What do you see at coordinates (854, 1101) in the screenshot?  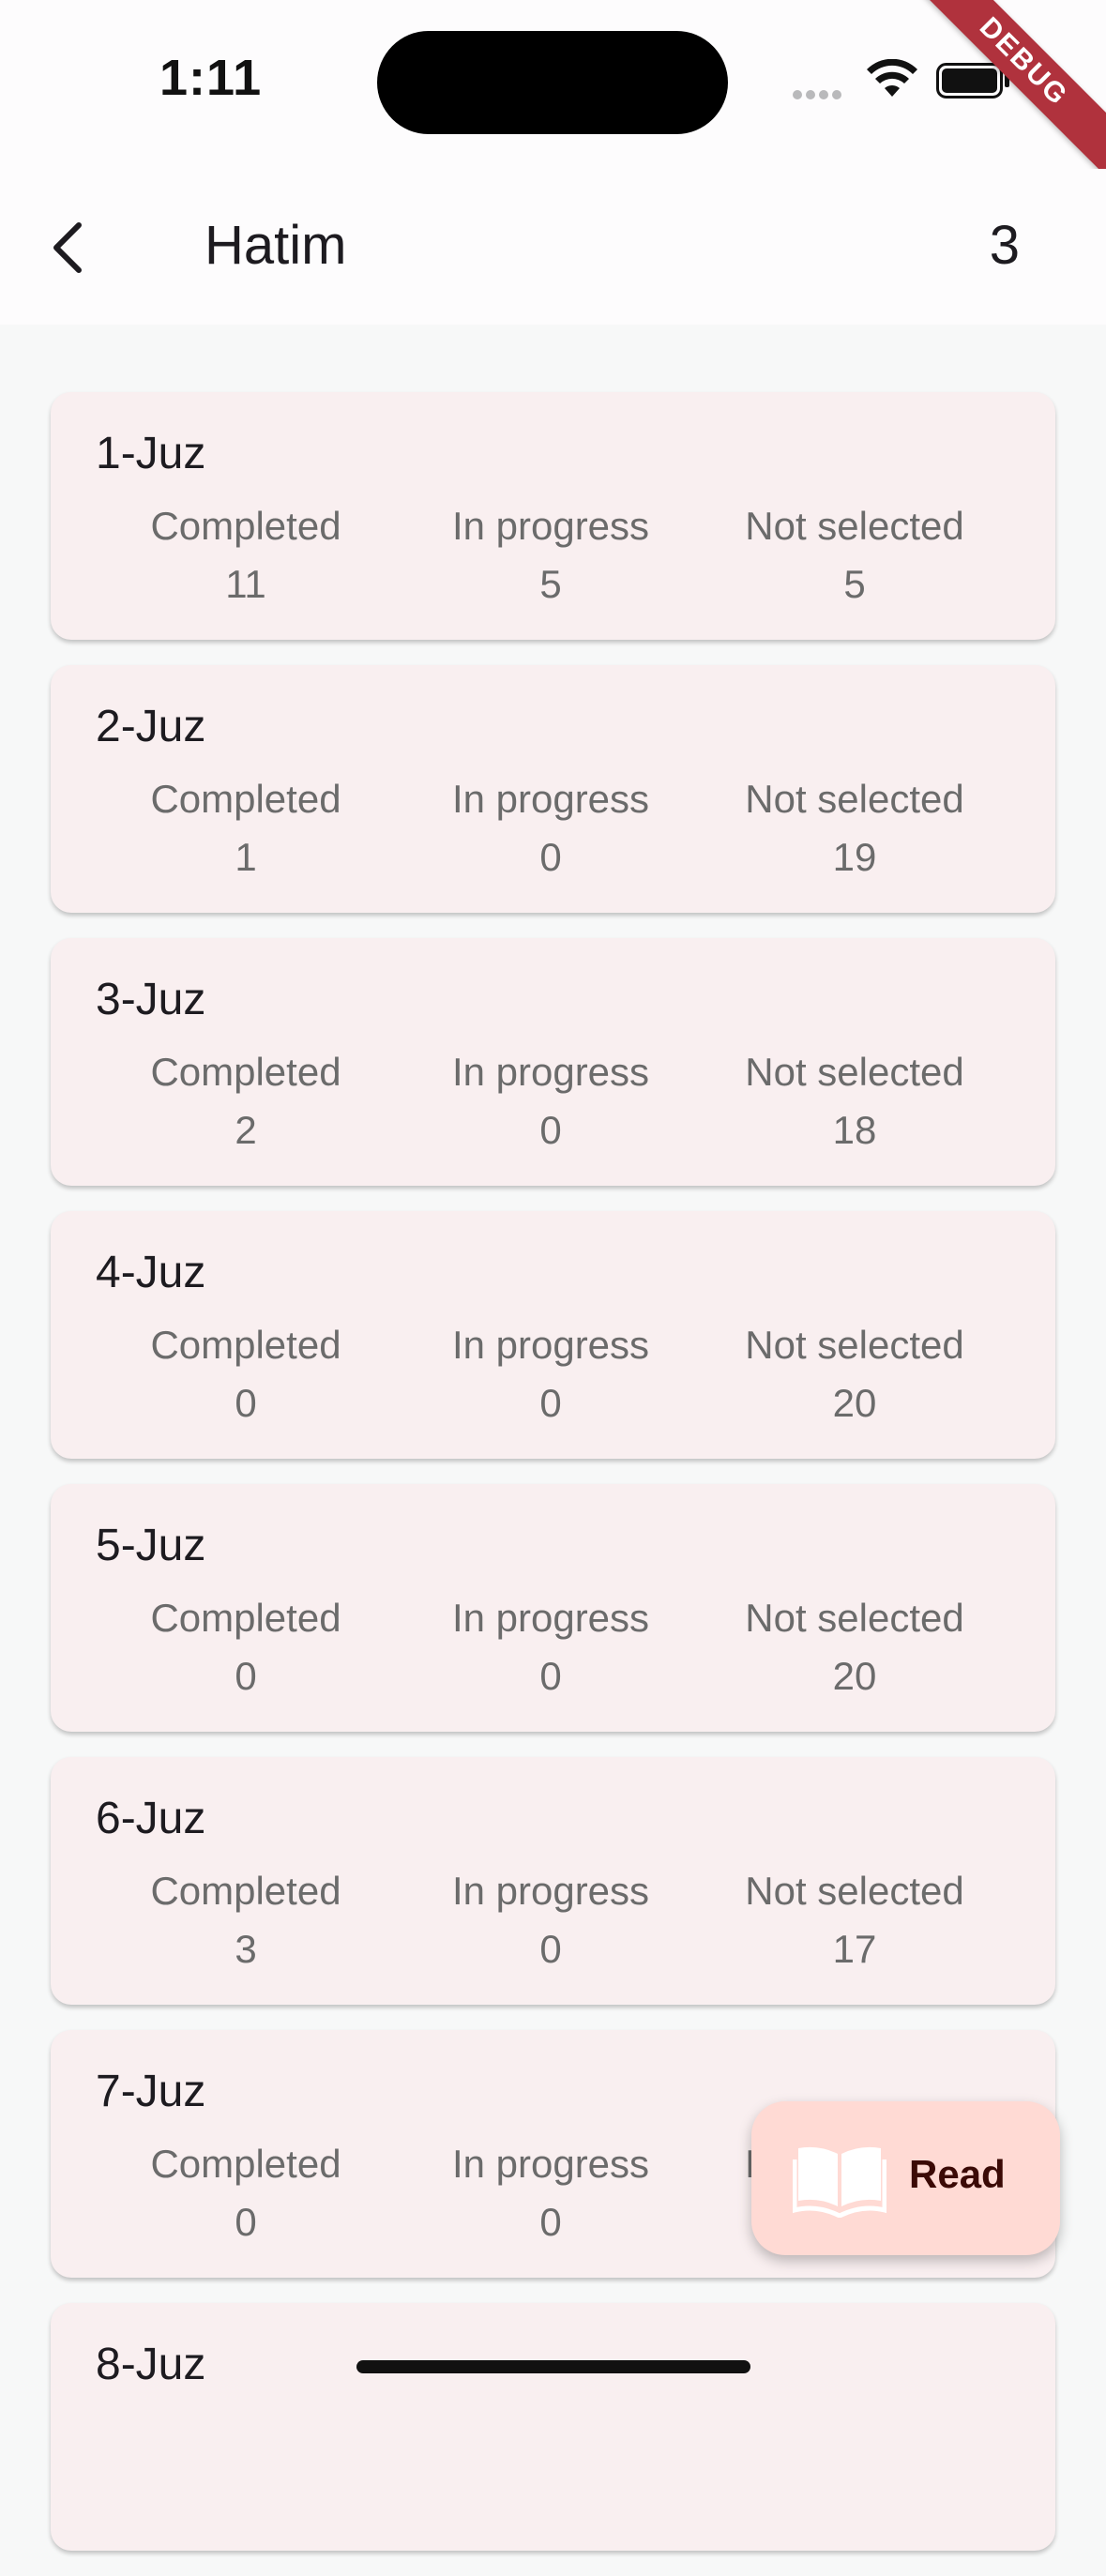 I see `not-selected-stat: Not selected 18` at bounding box center [854, 1101].